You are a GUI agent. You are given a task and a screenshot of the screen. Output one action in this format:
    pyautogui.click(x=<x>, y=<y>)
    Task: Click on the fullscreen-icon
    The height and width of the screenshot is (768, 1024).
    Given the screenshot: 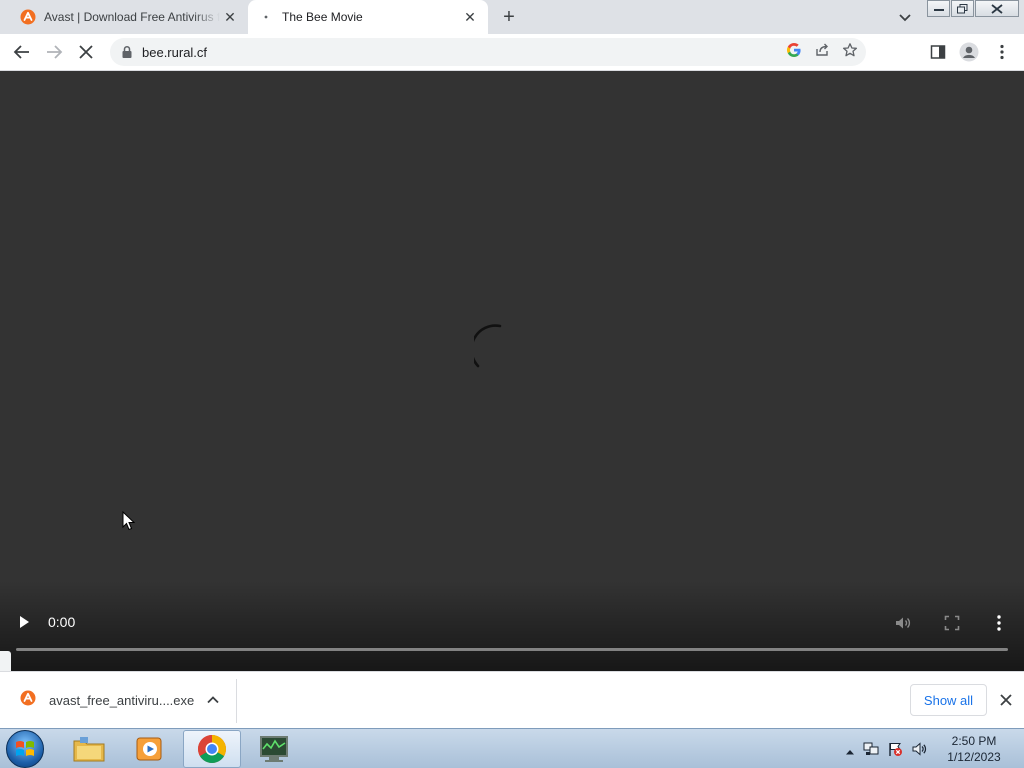 What is the action you would take?
    pyautogui.click(x=952, y=623)
    